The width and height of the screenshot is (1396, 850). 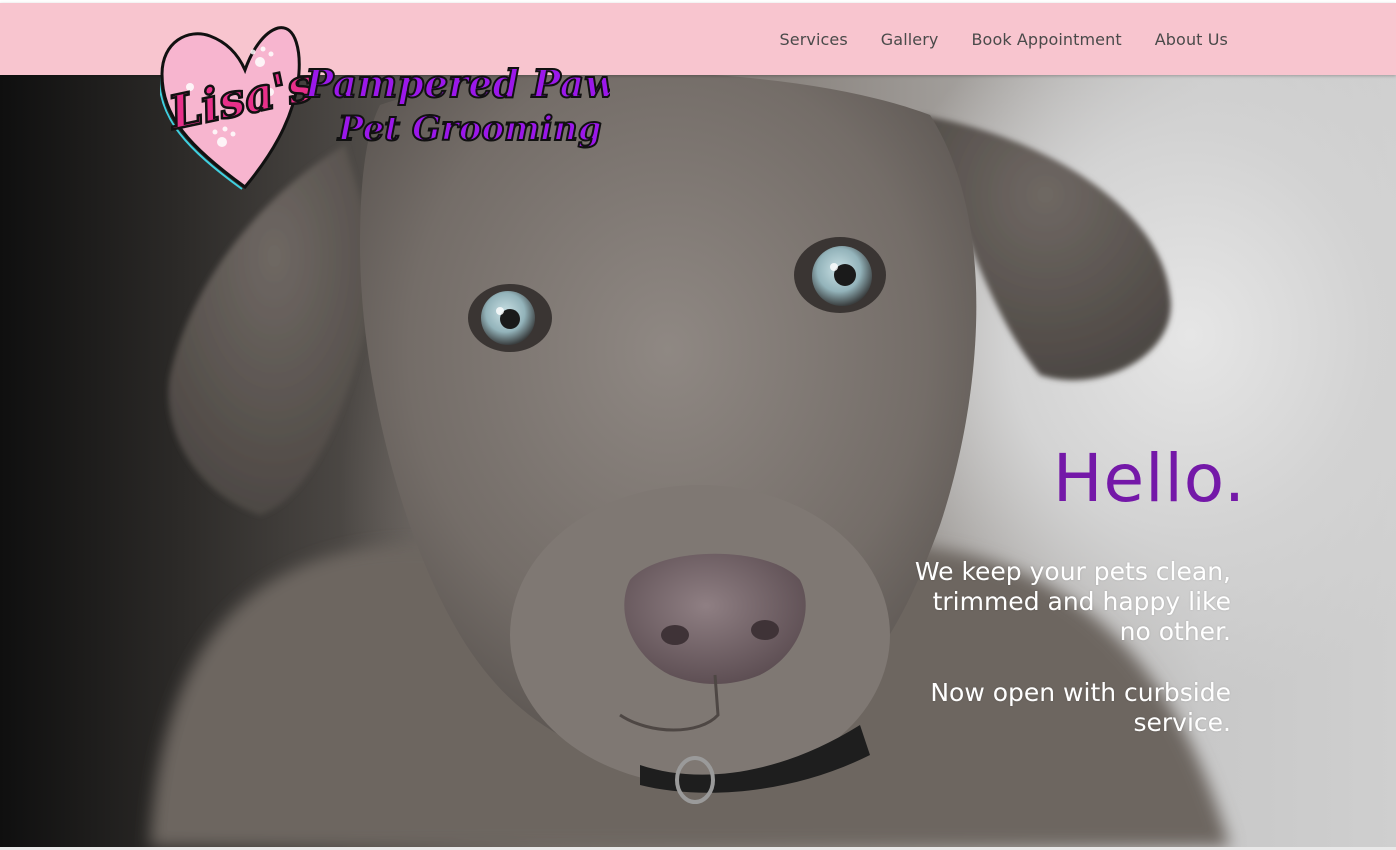 What do you see at coordinates (1046, 39) in the screenshot?
I see `nav-book-appointment: Book Appointment` at bounding box center [1046, 39].